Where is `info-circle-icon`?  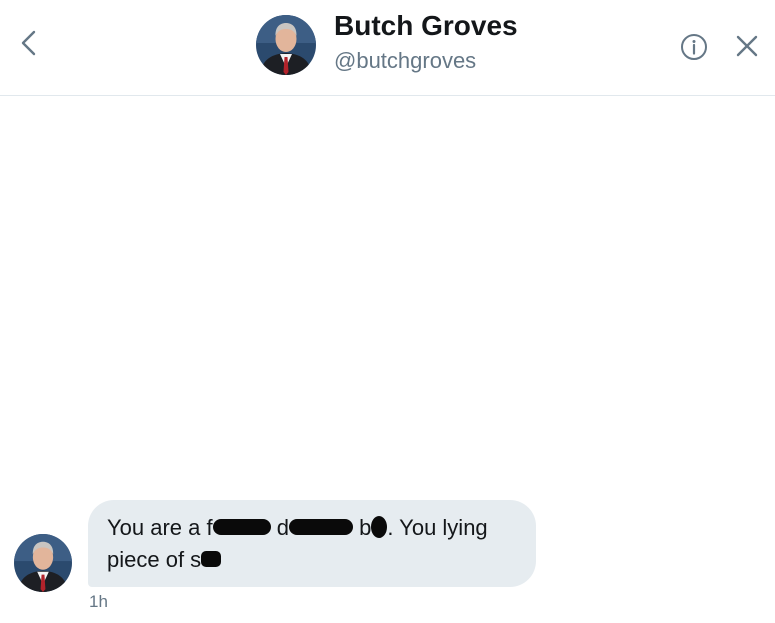
info-circle-icon is located at coordinates (694, 47).